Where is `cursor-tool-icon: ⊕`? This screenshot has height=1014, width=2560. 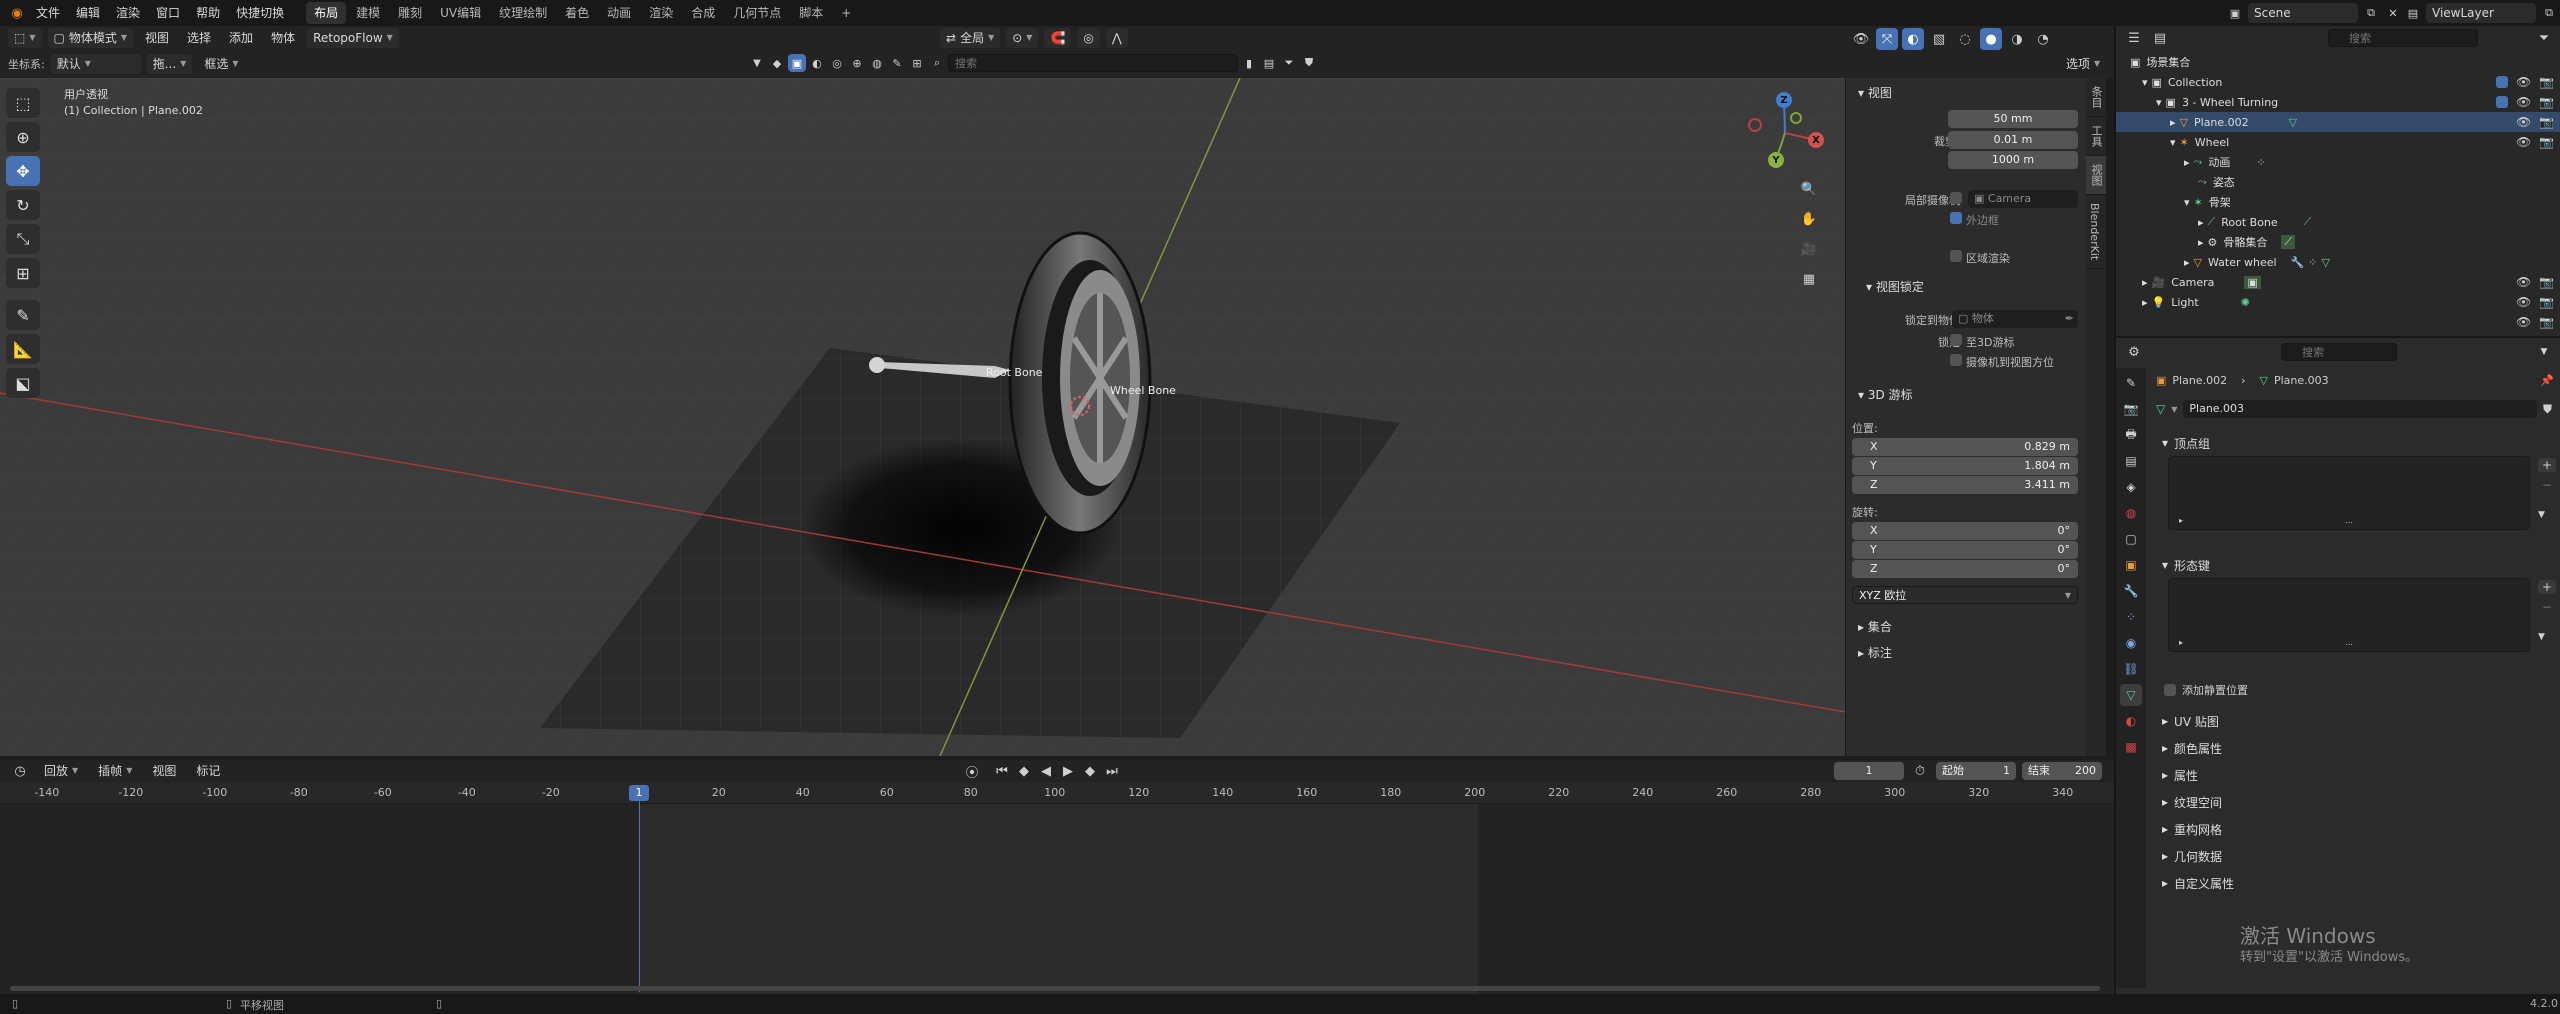
cursor-tool-icon: ⊕ is located at coordinates (23, 137).